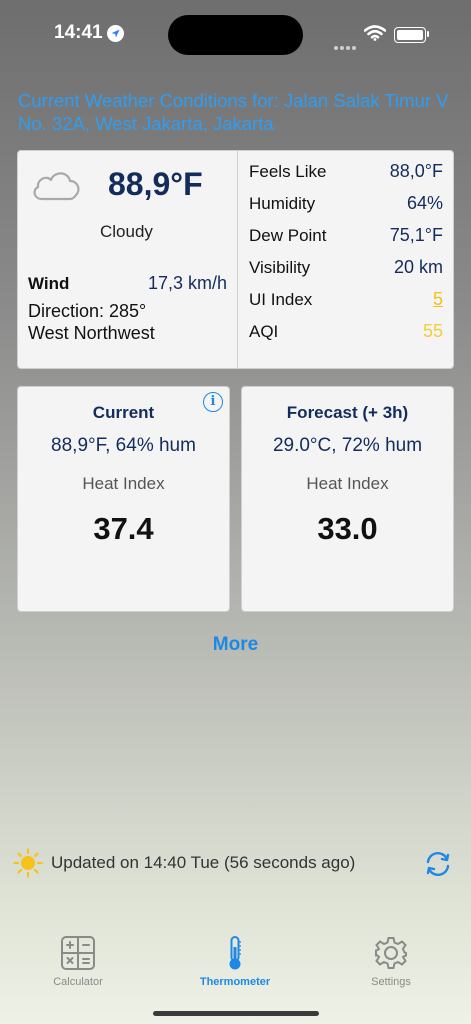  Describe the element at coordinates (91, 333) in the screenshot. I see `wind-direction-name: West Northwest` at that location.